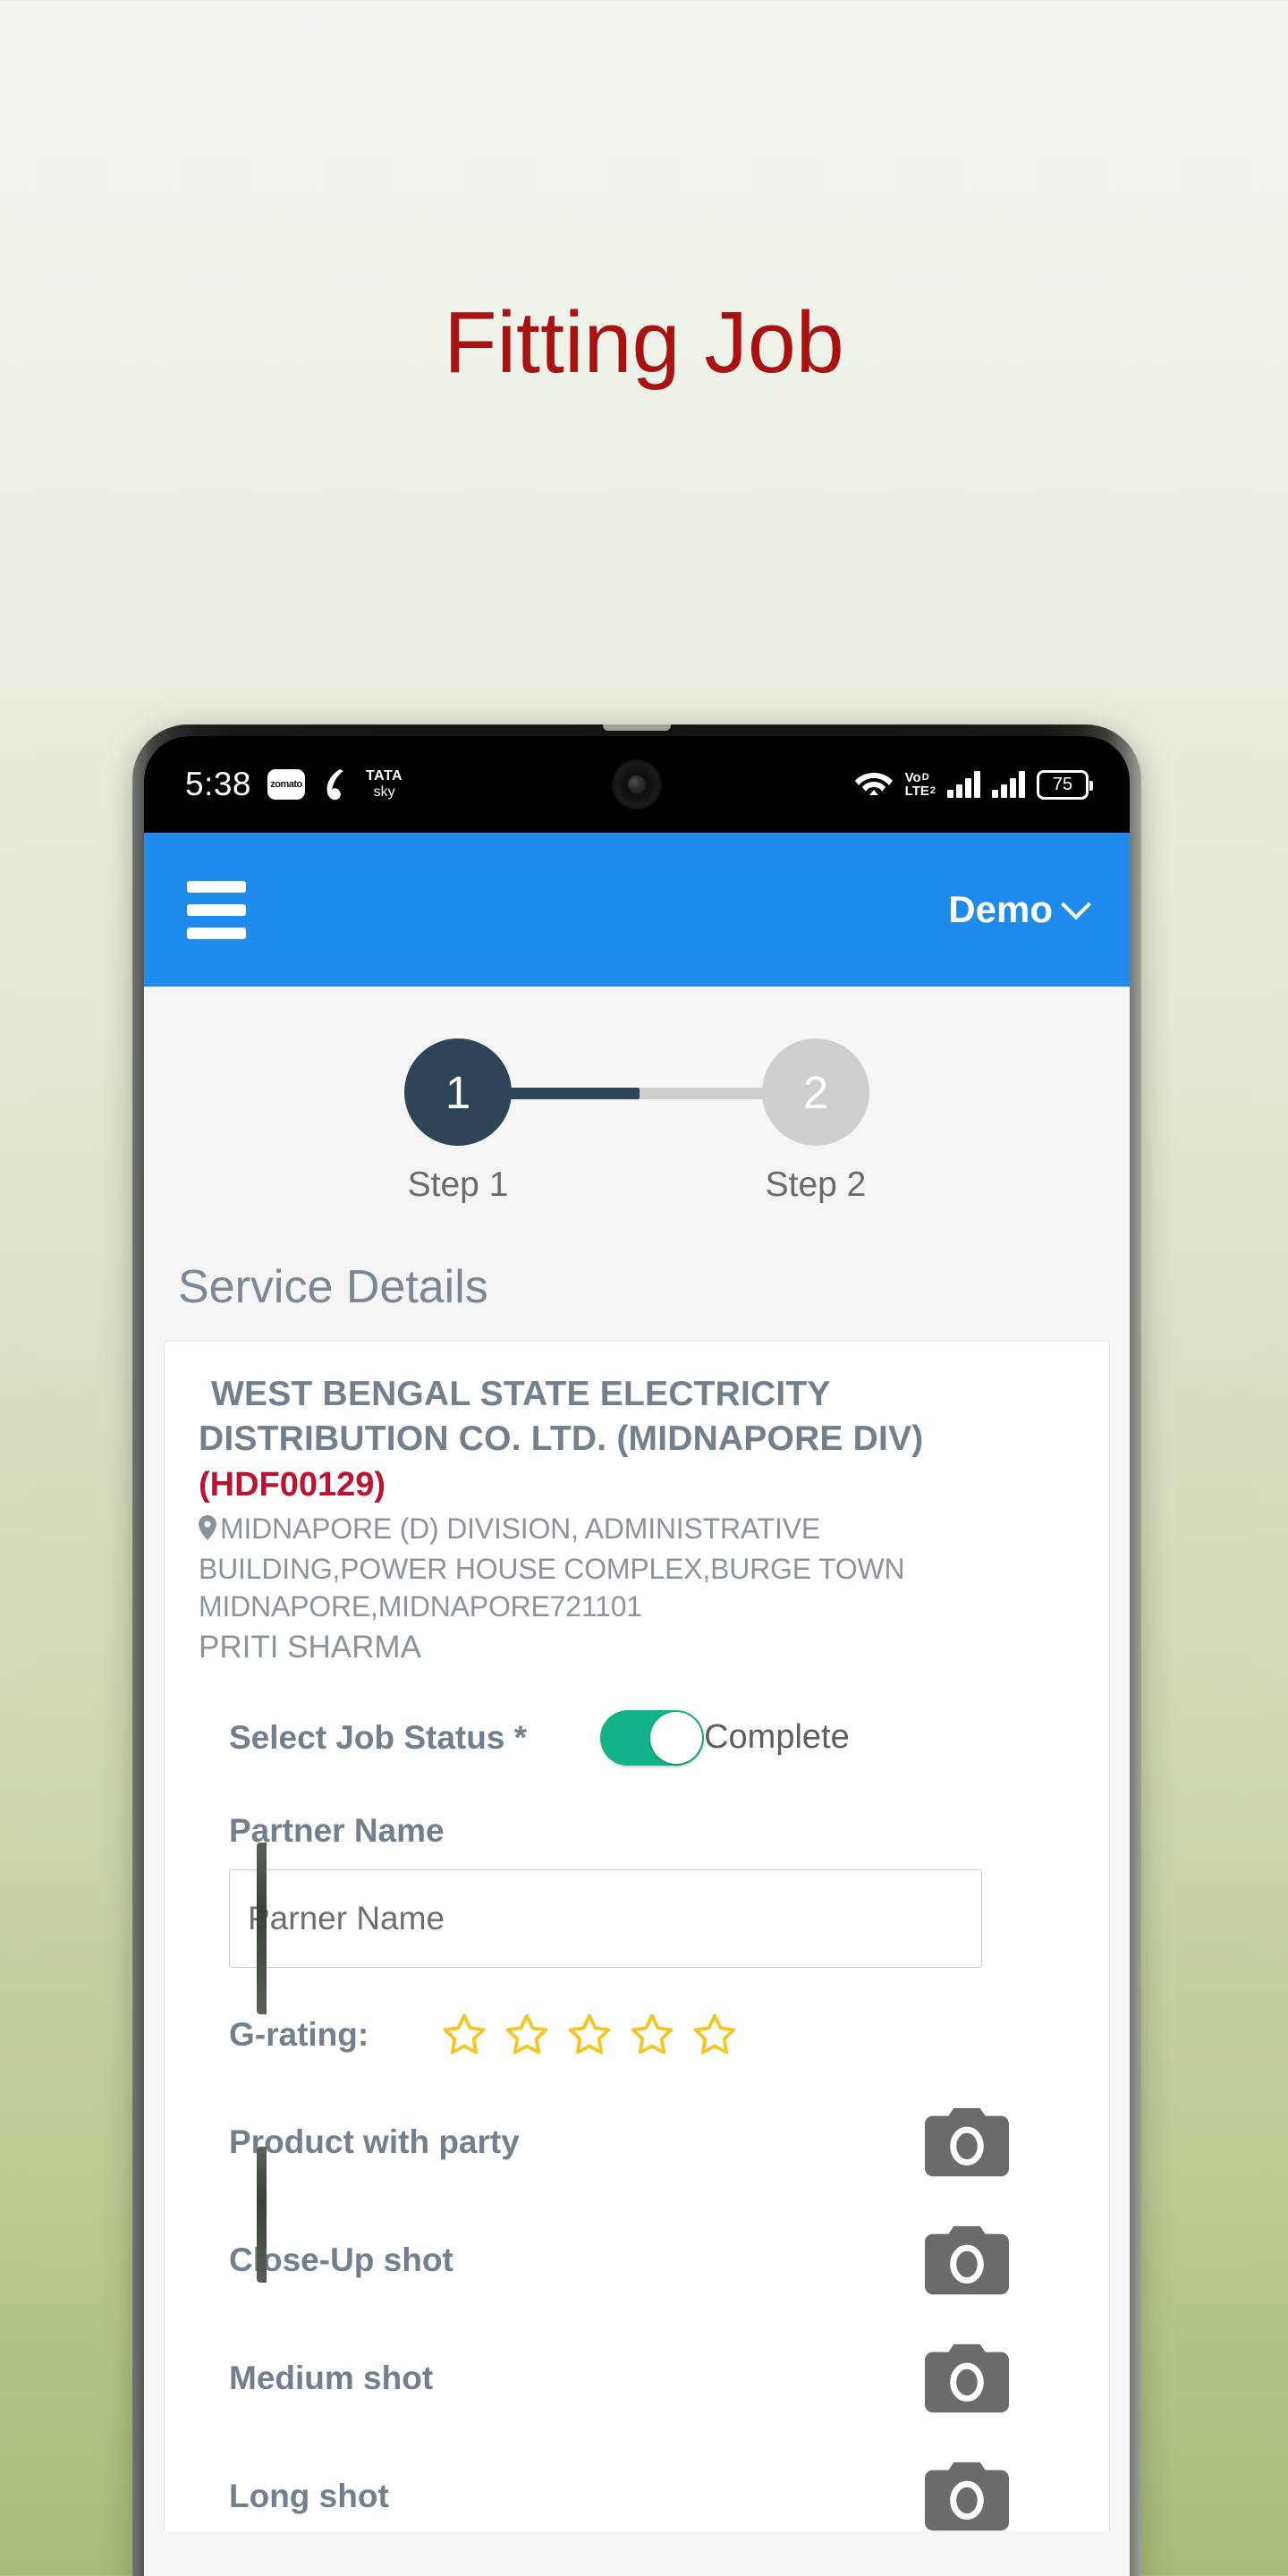  What do you see at coordinates (262, 2215) in the screenshot?
I see `phone-power-button` at bounding box center [262, 2215].